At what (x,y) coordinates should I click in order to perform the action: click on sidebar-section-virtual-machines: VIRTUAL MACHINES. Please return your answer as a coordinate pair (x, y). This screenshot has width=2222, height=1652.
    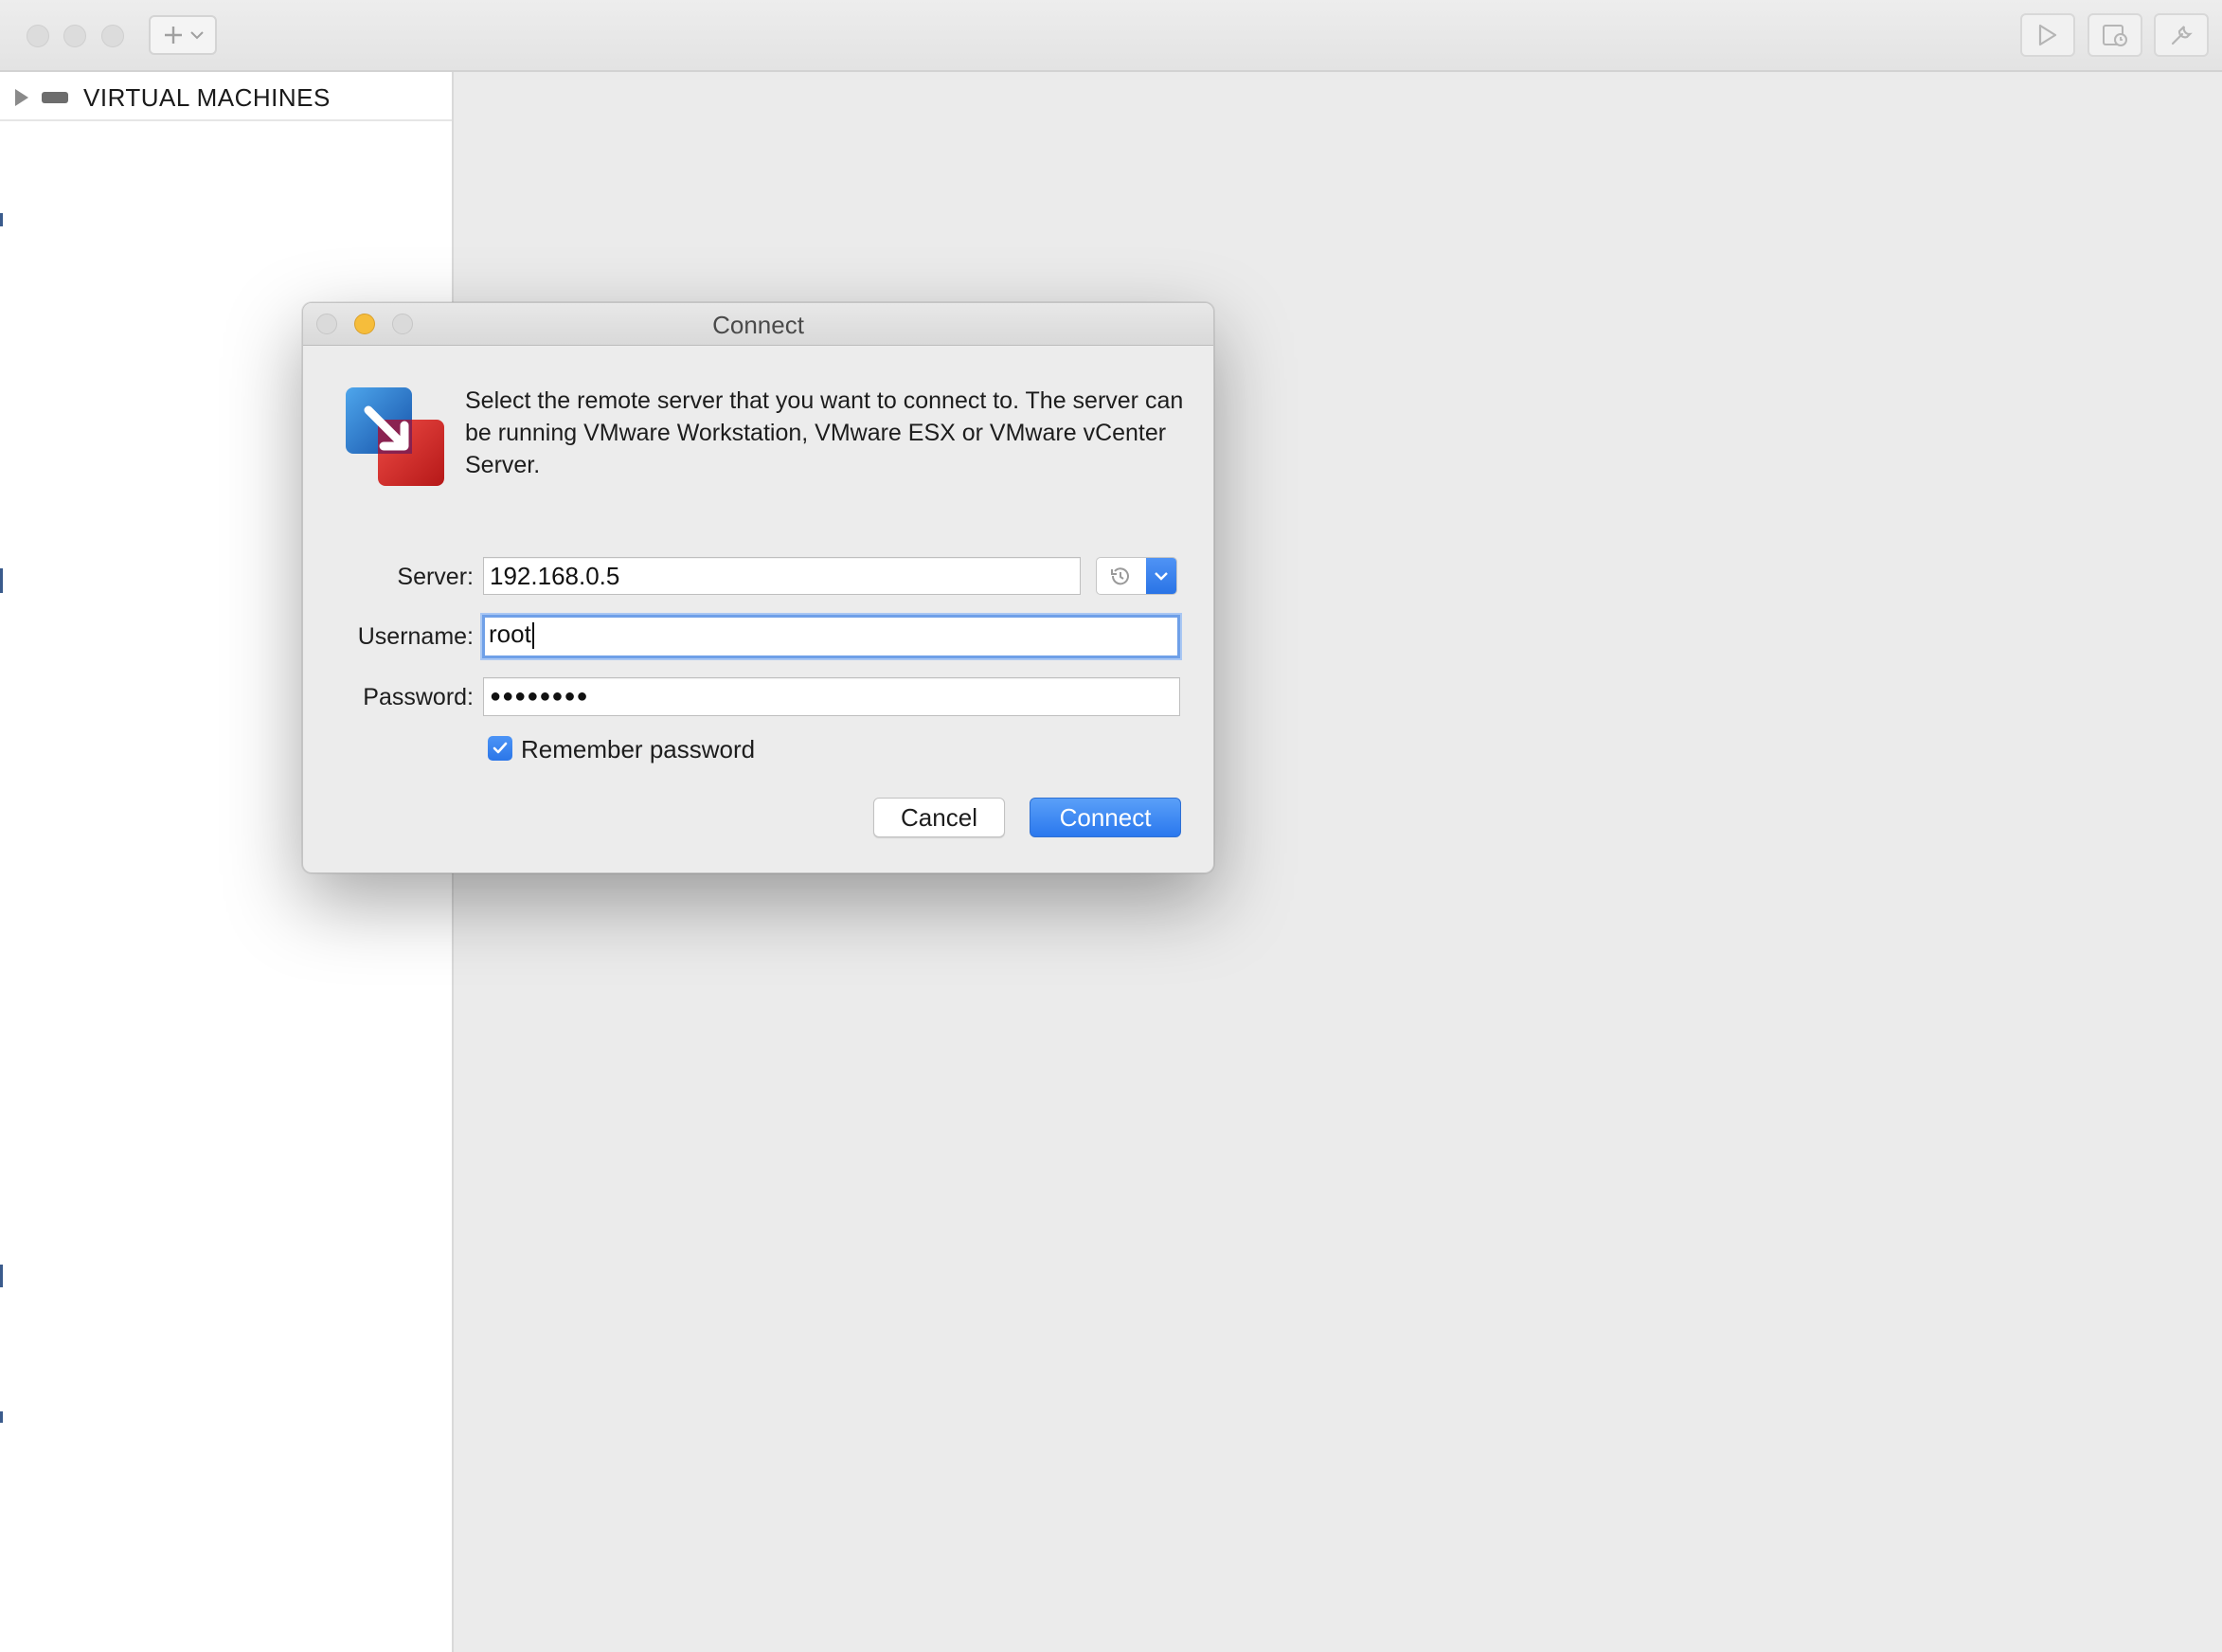
    Looking at the image, I should click on (226, 96).